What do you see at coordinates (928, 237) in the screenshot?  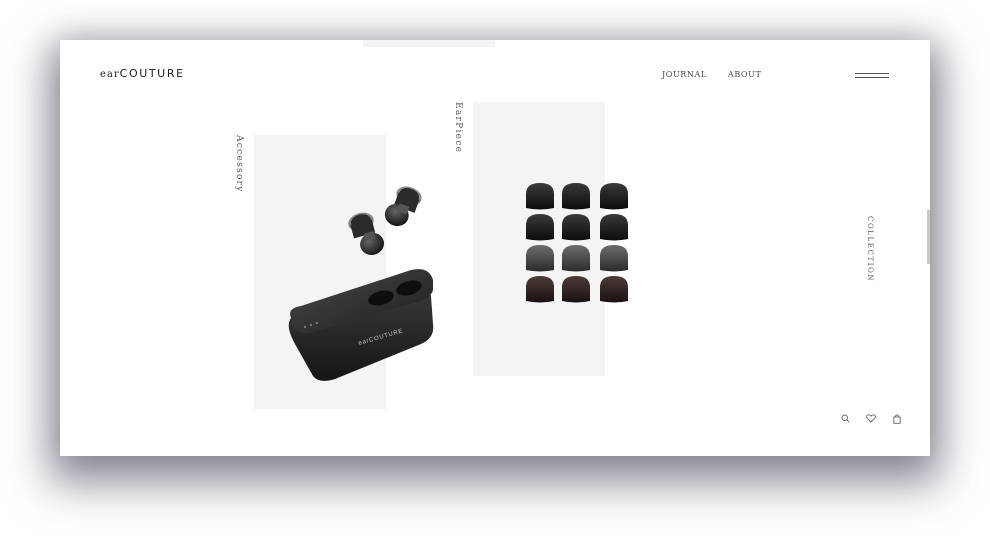 I see `scroll-indicator` at bounding box center [928, 237].